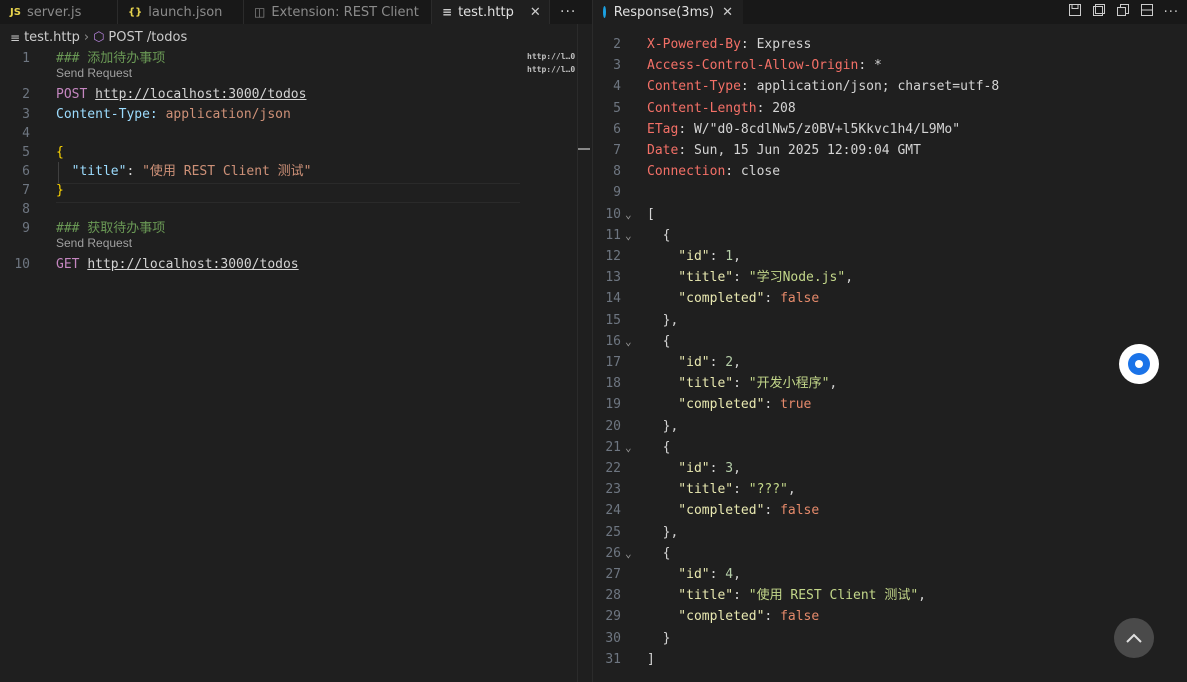 The image size is (1187, 682). Describe the element at coordinates (613, 511) in the screenshot. I see `line-number: 24` at that location.